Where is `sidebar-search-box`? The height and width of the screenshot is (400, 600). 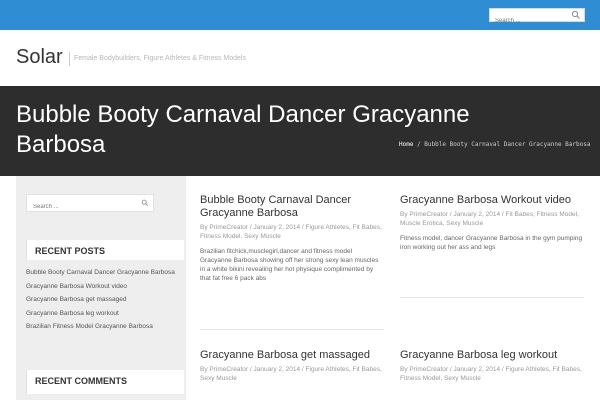
sidebar-search-box is located at coordinates (90, 204).